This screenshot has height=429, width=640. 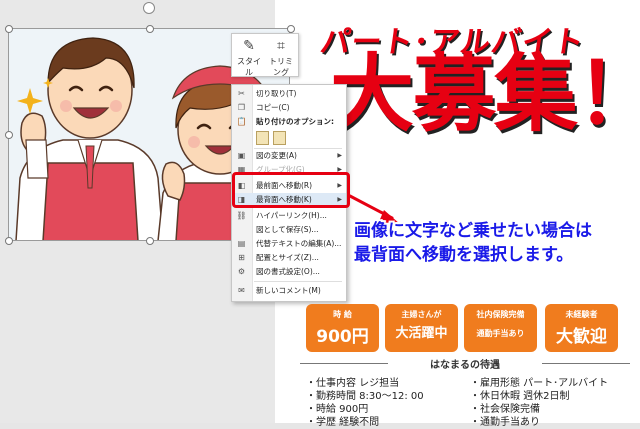 What do you see at coordinates (520, 396) in the screenshot?
I see `list-item: ・休日休暇 週休2日制` at bounding box center [520, 396].